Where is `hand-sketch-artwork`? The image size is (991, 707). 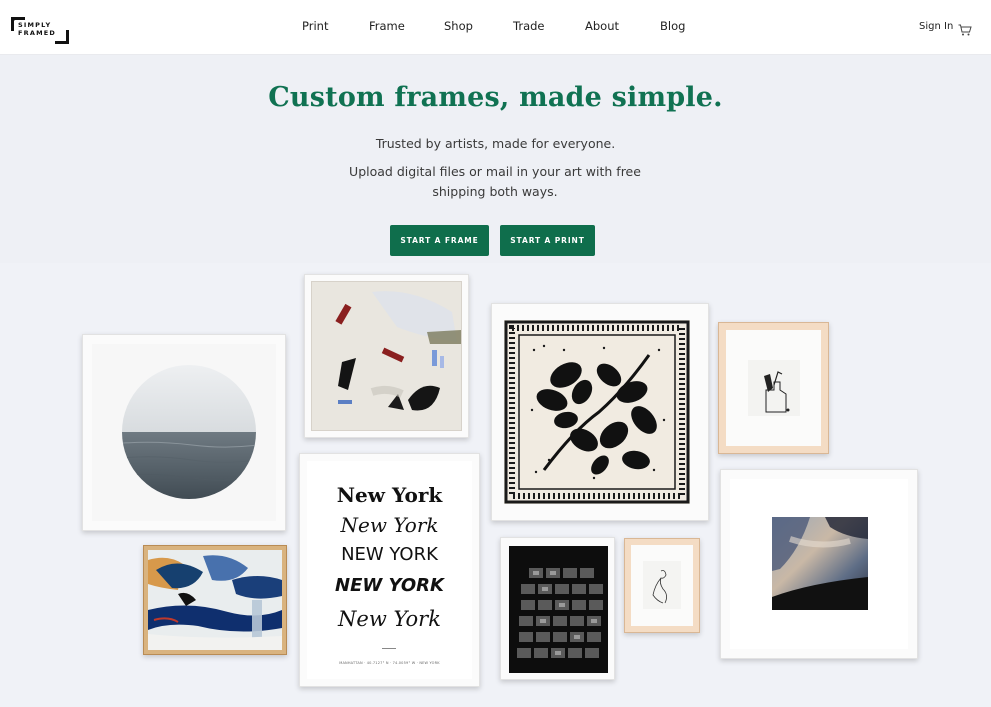 hand-sketch-artwork is located at coordinates (774, 388).